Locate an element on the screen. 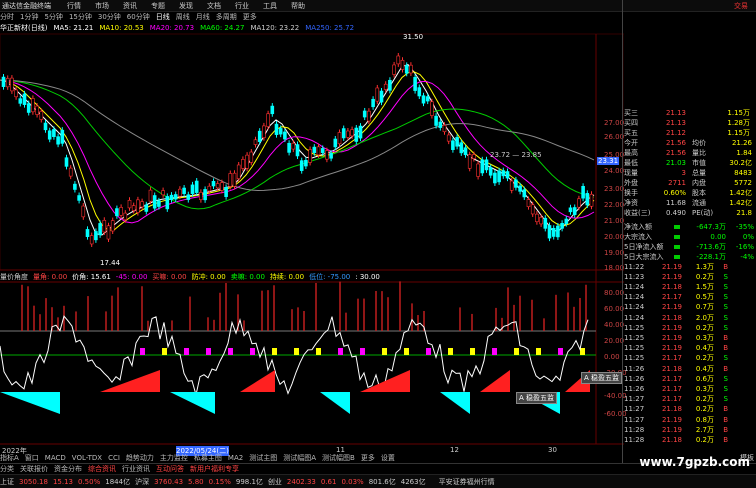 Image resolution: width=756 pixels, height=488 pixels. bottom-tab: 互动问答 is located at coordinates (170, 469).